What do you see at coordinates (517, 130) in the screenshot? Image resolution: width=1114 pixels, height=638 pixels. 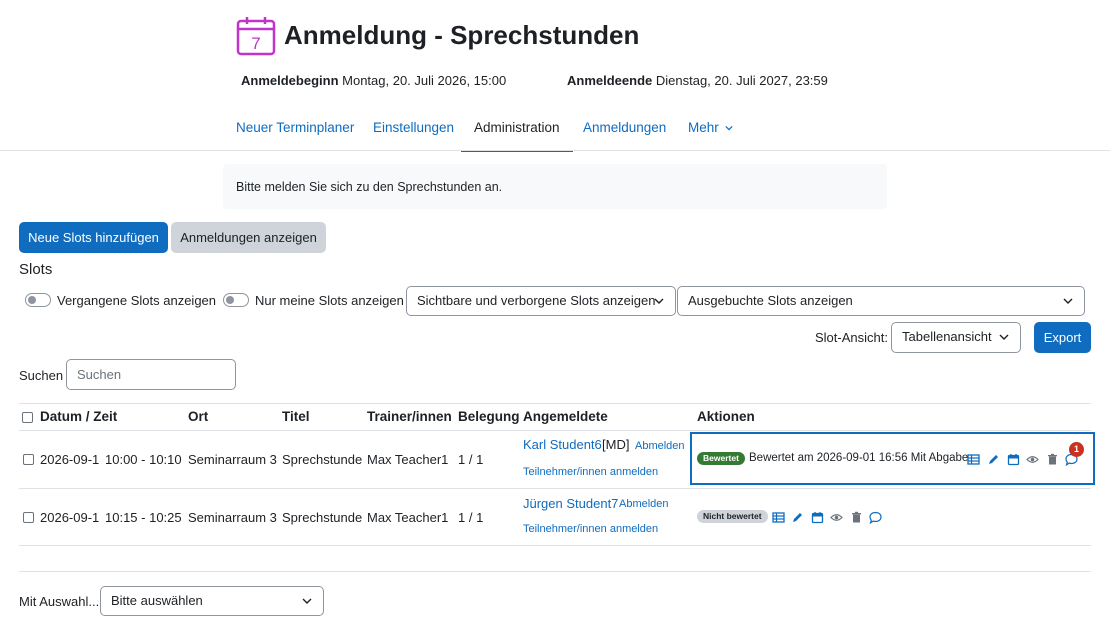 I see `tab-administration: Administration` at bounding box center [517, 130].